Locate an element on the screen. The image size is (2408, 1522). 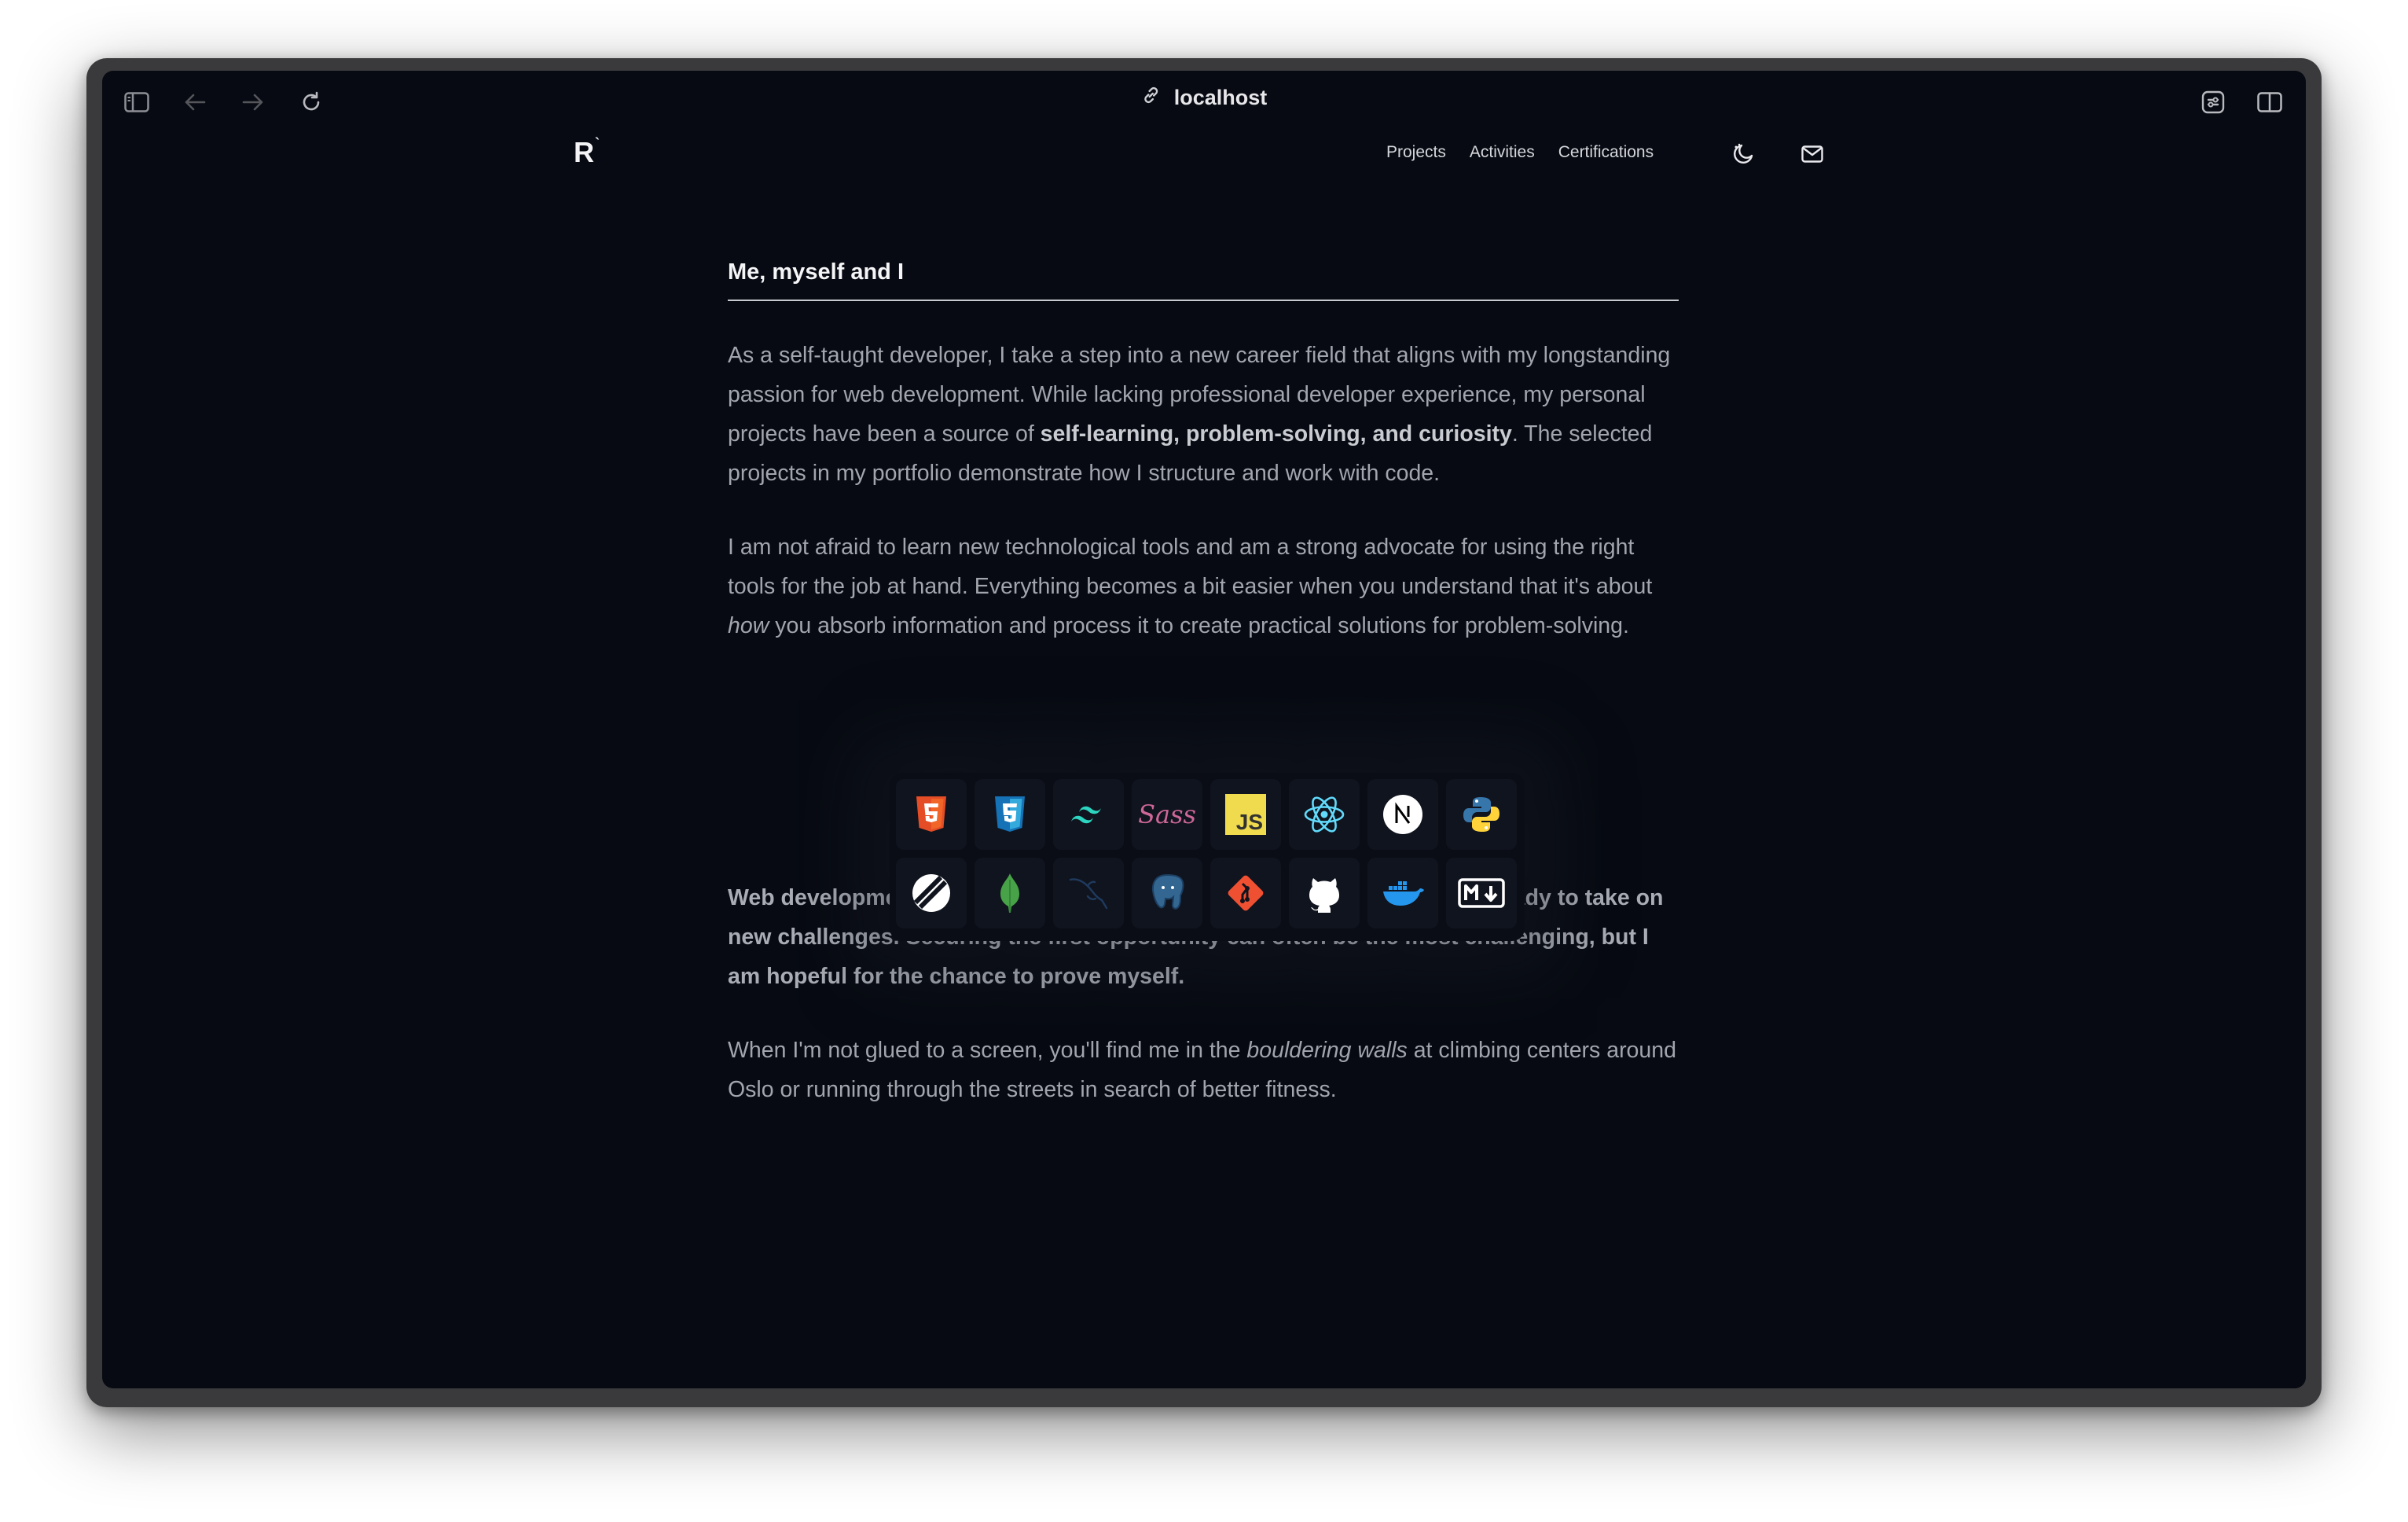
logo-letter: R is located at coordinates (584, 152).